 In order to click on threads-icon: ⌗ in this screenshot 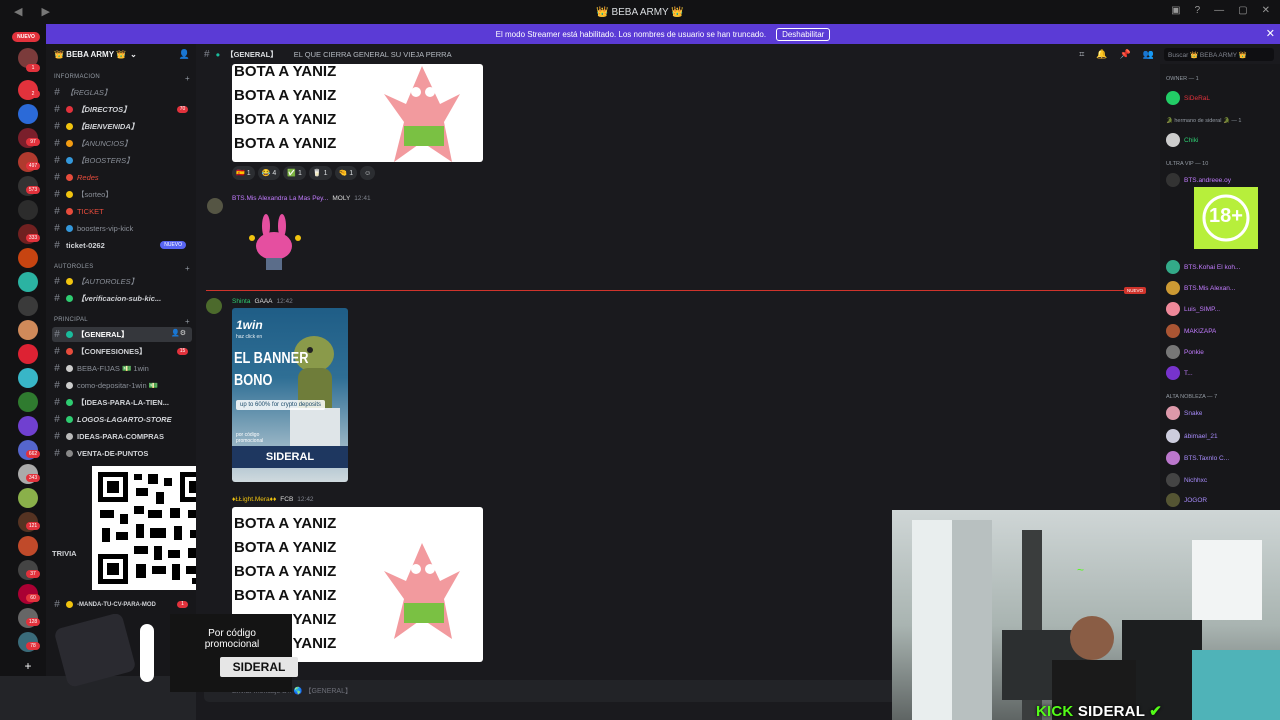, I will do `click(1081, 54)`.